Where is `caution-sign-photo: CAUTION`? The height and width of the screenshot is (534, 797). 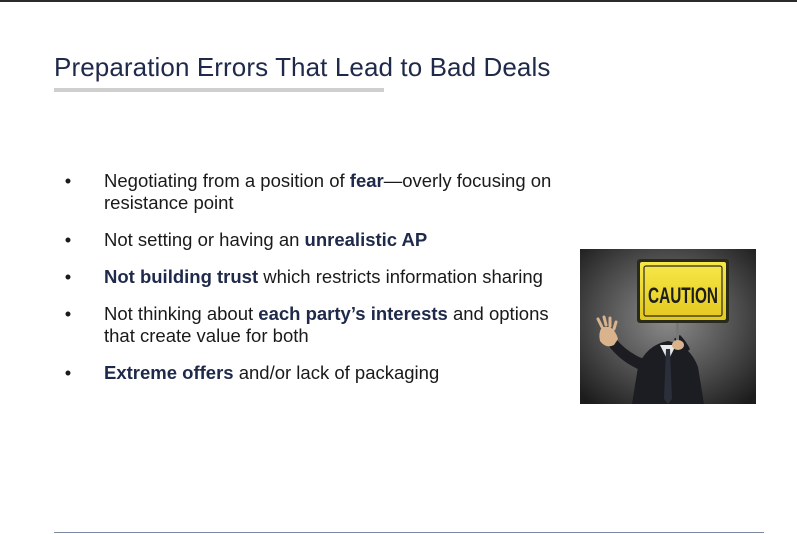
caution-sign-photo: CAUTION is located at coordinates (668, 326).